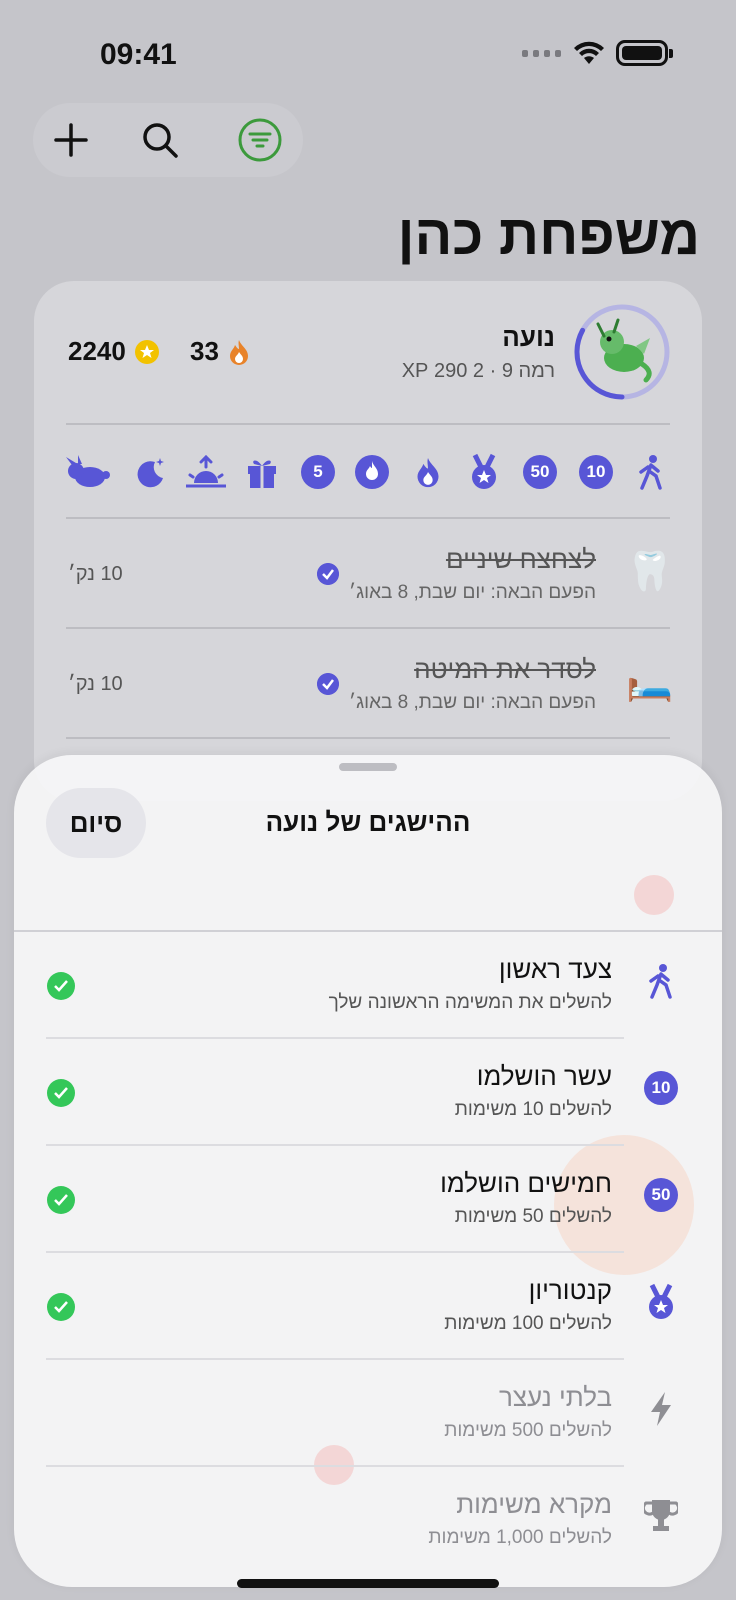 This screenshot has width=736, height=1600. What do you see at coordinates (368, 1413) in the screenshot?
I see `achievement-row: בלתי נעצר להשלים 500 משימות` at bounding box center [368, 1413].